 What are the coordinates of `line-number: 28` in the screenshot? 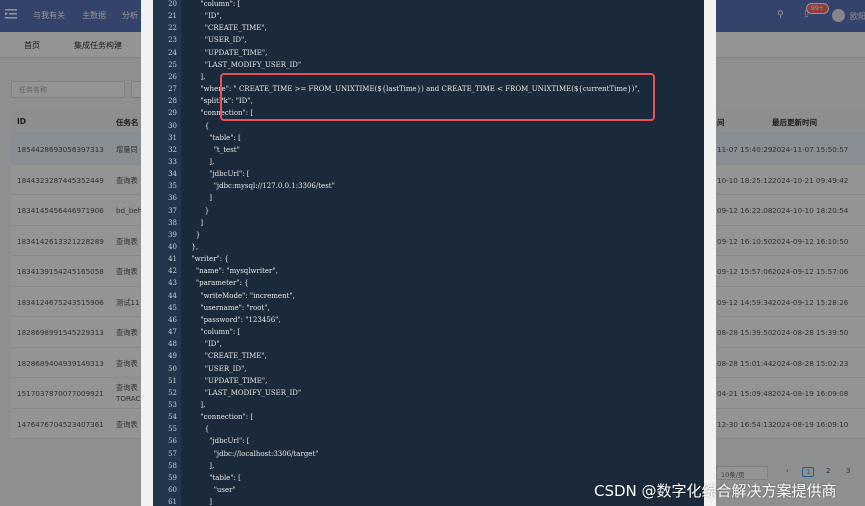 It's located at (172, 101).